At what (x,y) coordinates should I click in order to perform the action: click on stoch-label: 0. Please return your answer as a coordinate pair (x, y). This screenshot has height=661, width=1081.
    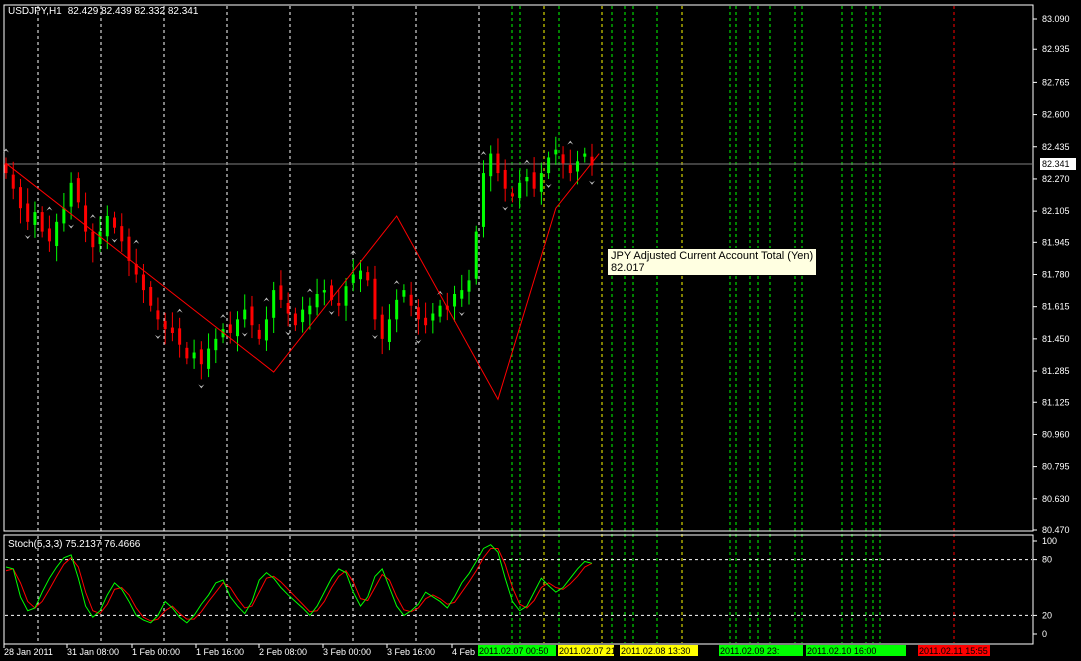
    Looking at the image, I should click on (1044, 634).